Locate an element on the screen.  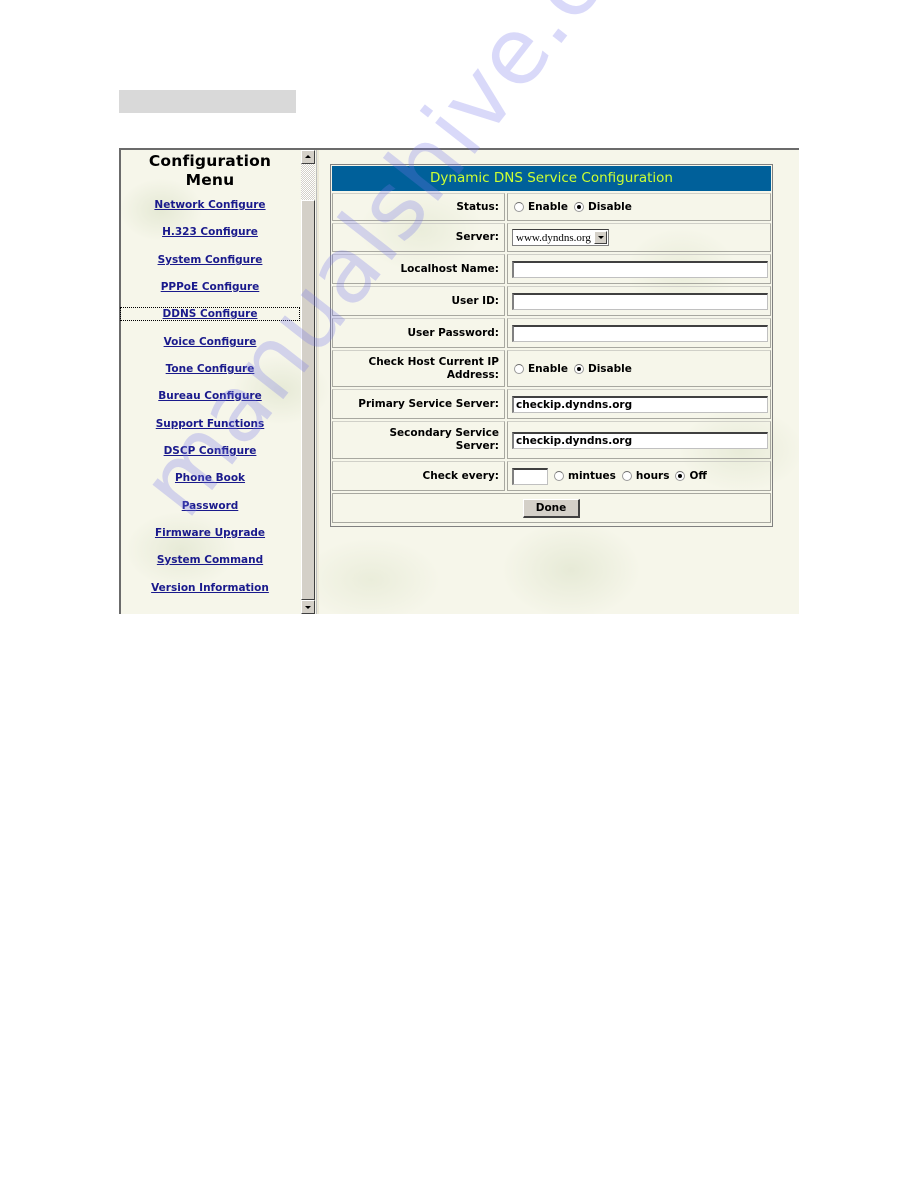
chevron-down-icon is located at coordinates (600, 237).